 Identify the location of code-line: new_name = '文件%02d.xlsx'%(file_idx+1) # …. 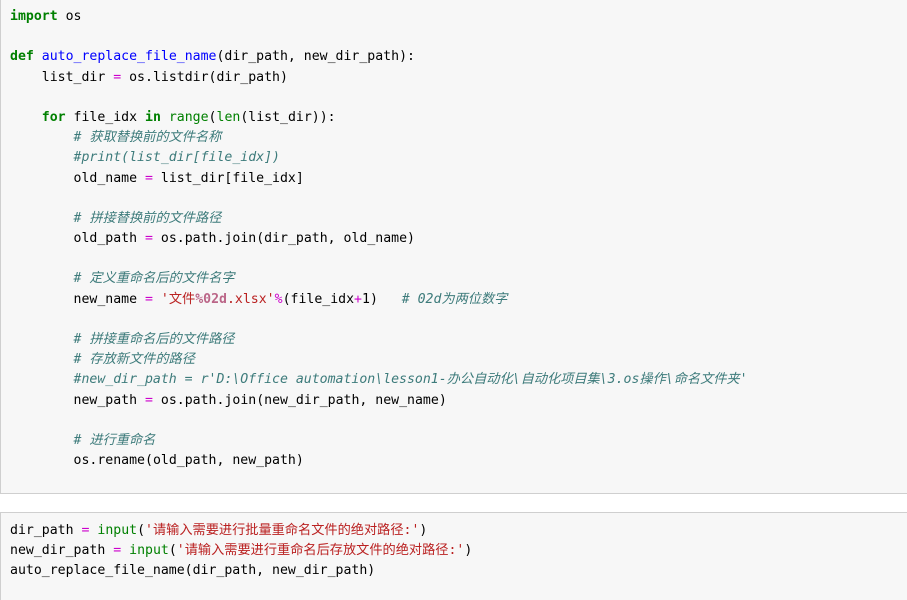
(458, 300).